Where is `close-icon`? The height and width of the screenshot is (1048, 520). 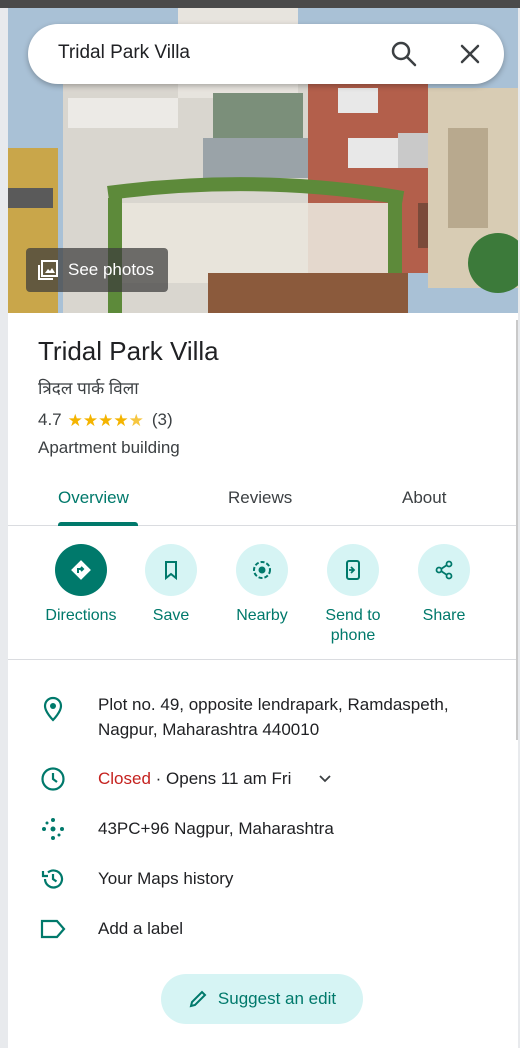
close-icon is located at coordinates (470, 54).